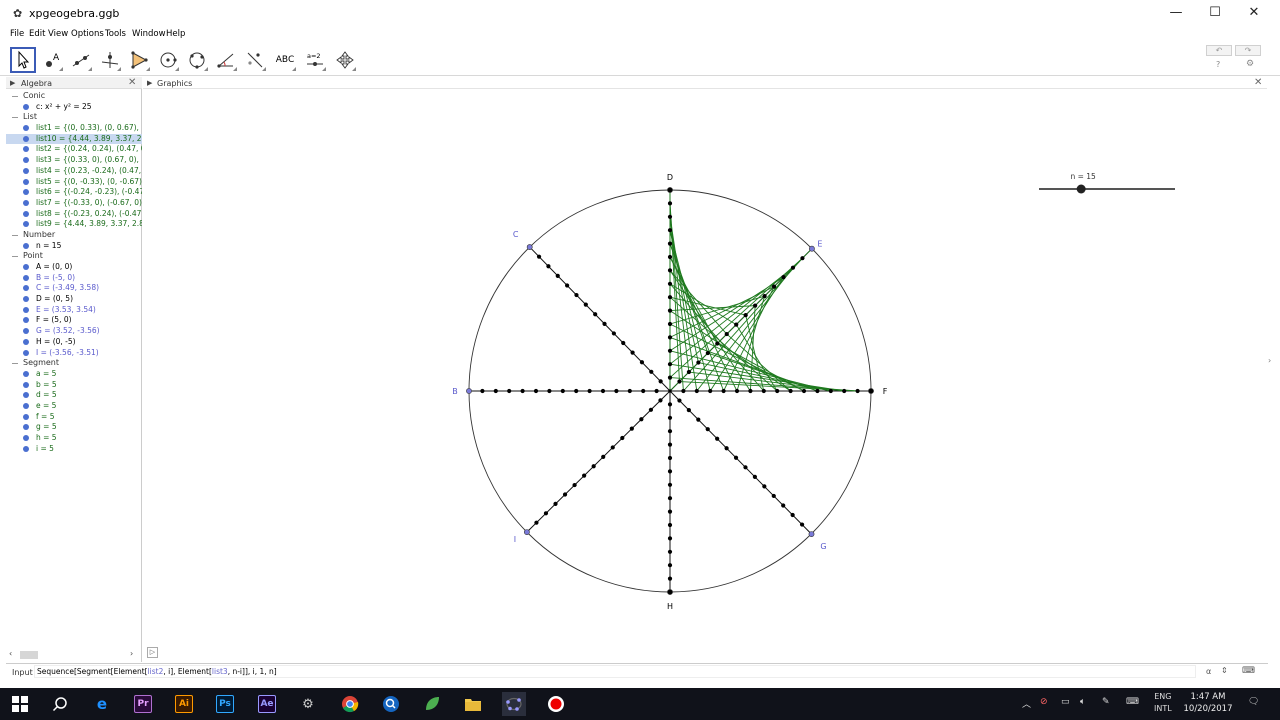 Image resolution: width=1280 pixels, height=720 pixels. Describe the element at coordinates (74, 96) in the screenshot. I see `algebra-category-conic: Conic` at that location.